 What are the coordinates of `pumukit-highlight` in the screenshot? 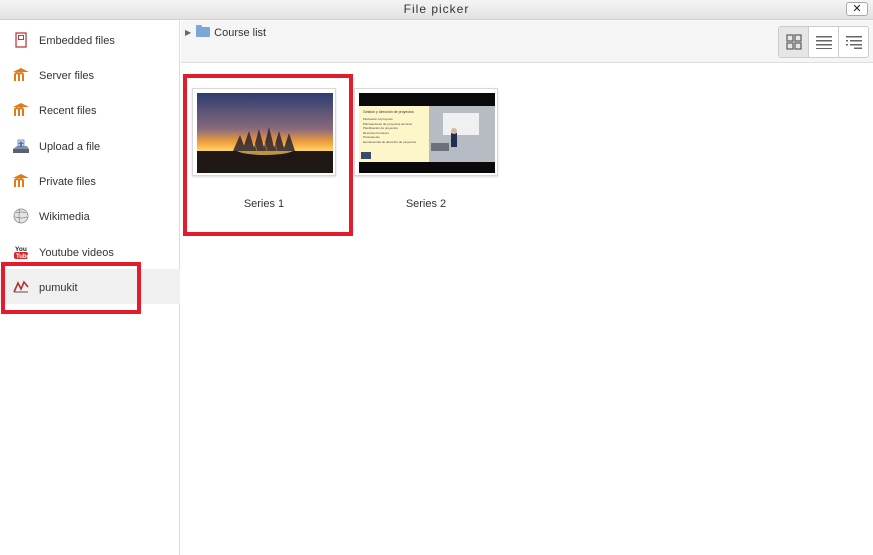 It's located at (71, 288).